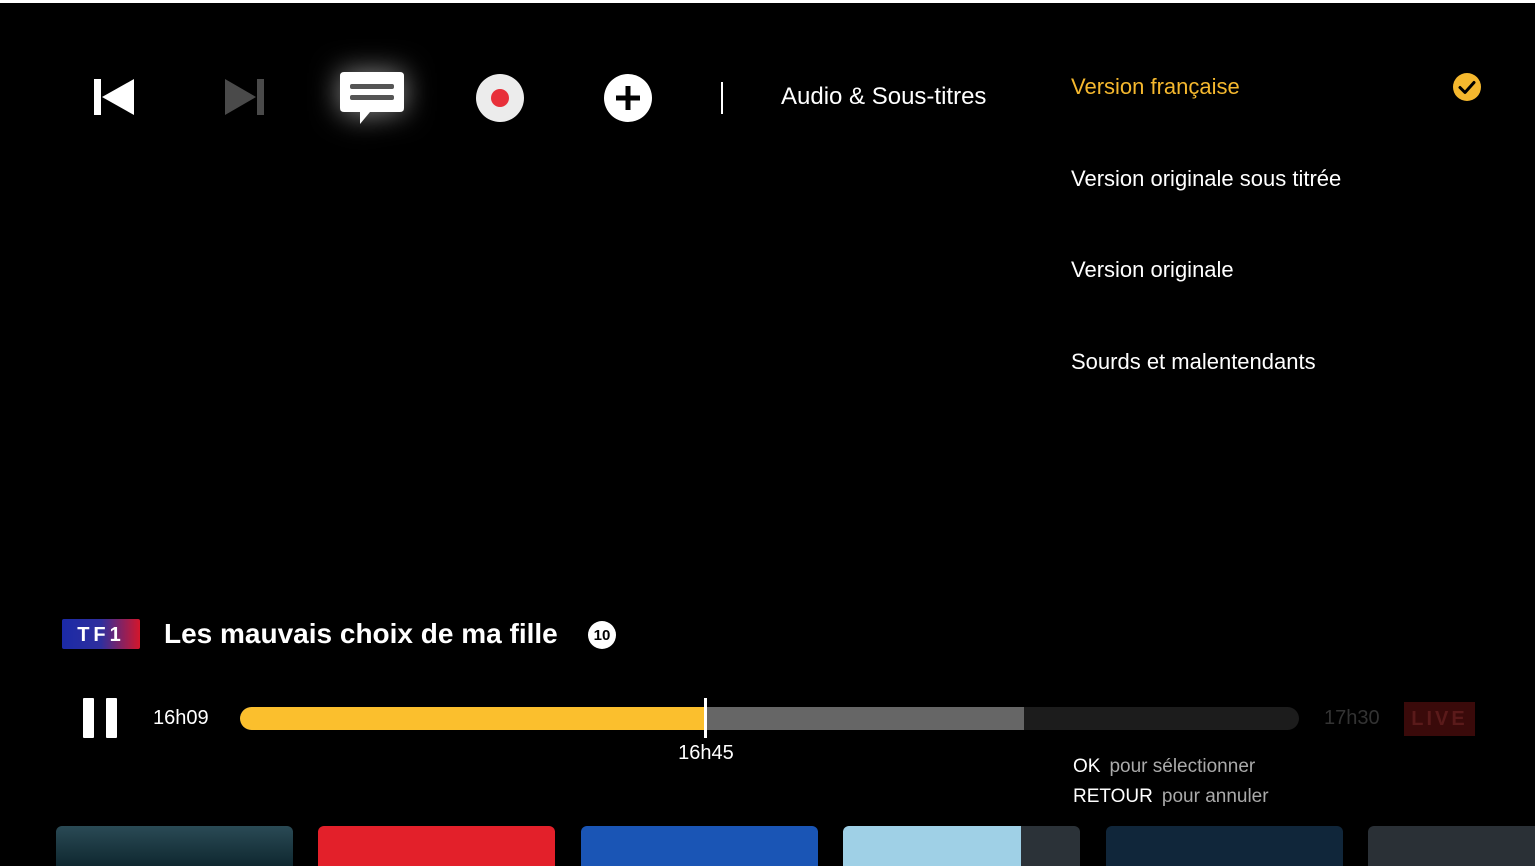 The width and height of the screenshot is (1535, 866). What do you see at coordinates (100, 718) in the screenshot?
I see `pause-icon` at bounding box center [100, 718].